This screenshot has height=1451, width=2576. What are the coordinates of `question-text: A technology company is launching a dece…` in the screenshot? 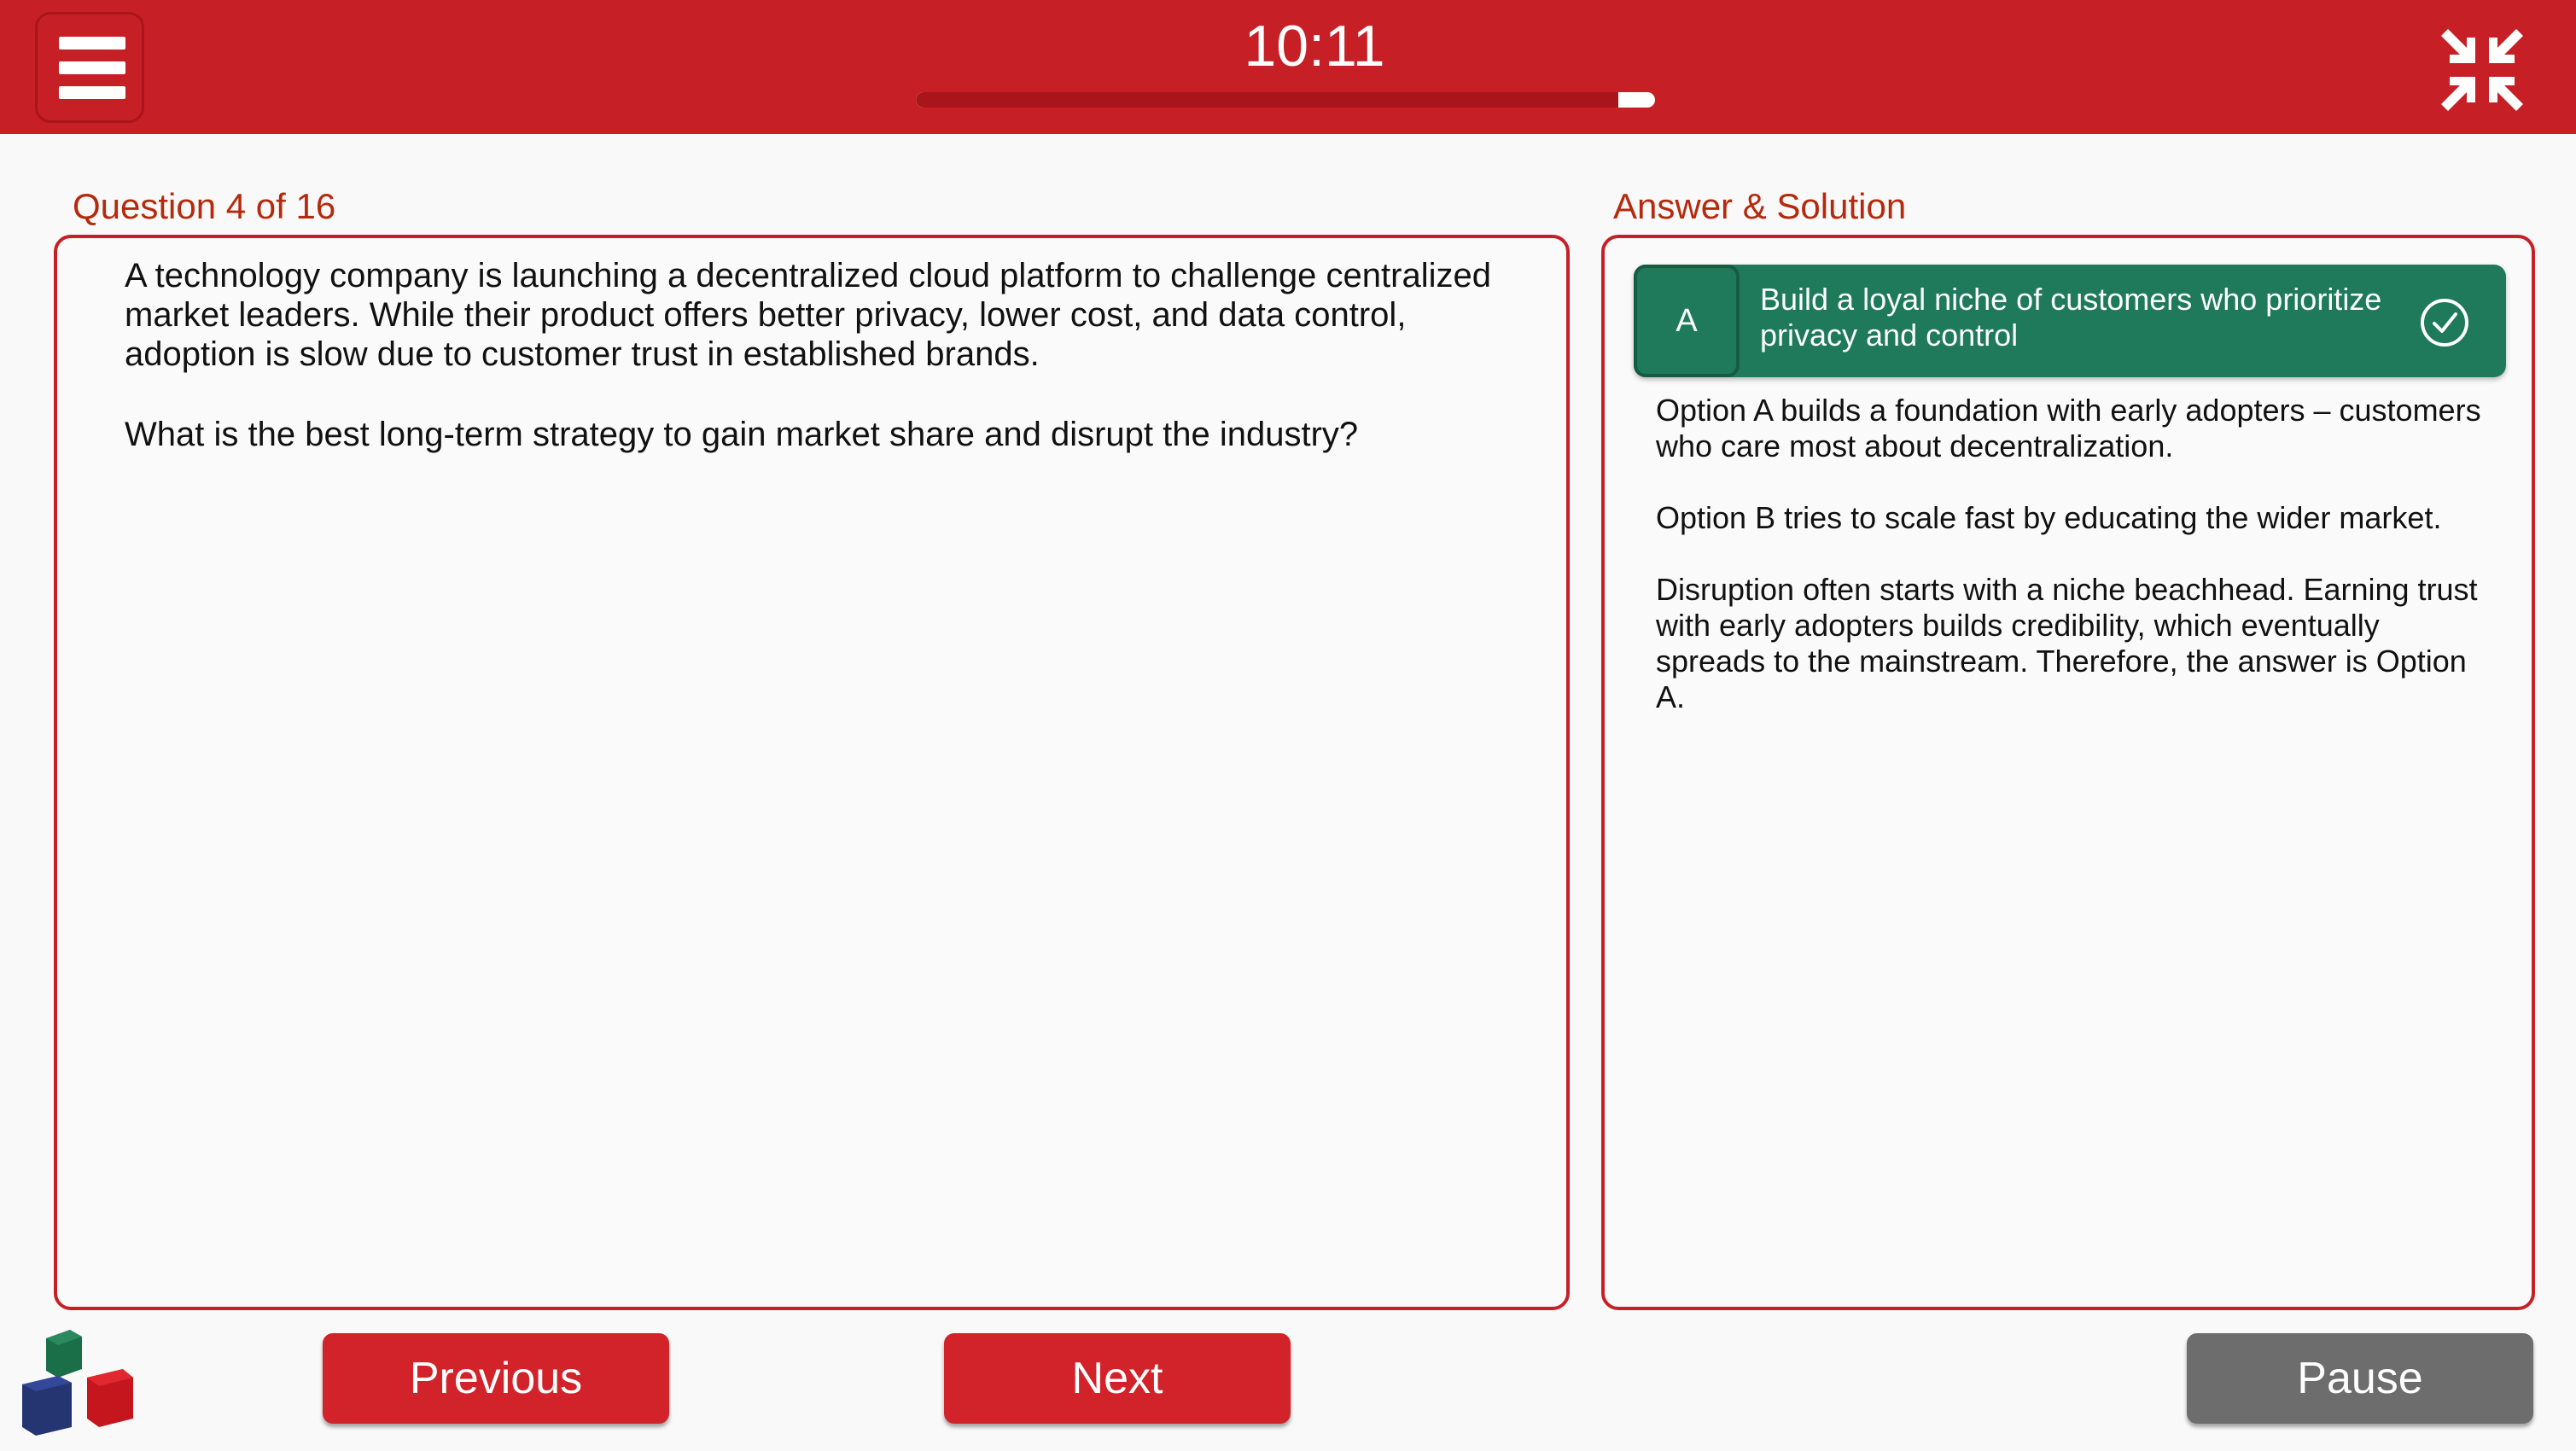 It's located at (820, 375).